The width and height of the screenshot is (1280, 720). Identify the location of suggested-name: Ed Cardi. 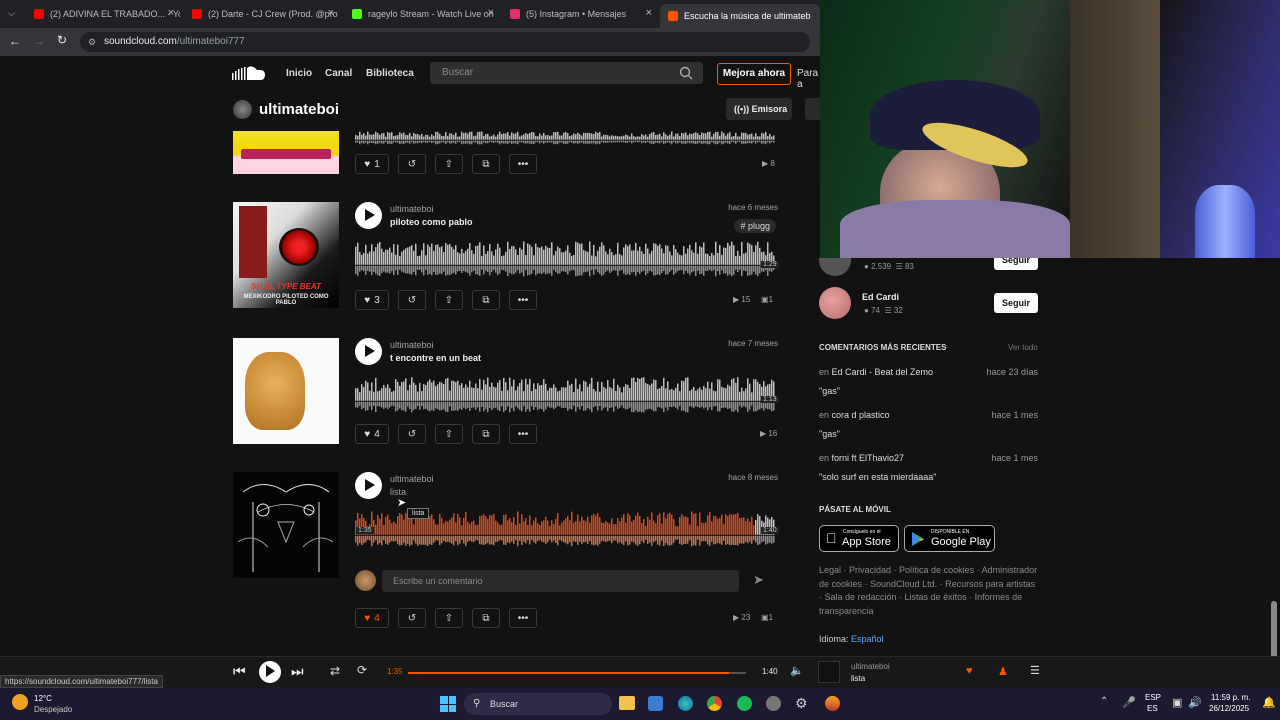
(880, 297).